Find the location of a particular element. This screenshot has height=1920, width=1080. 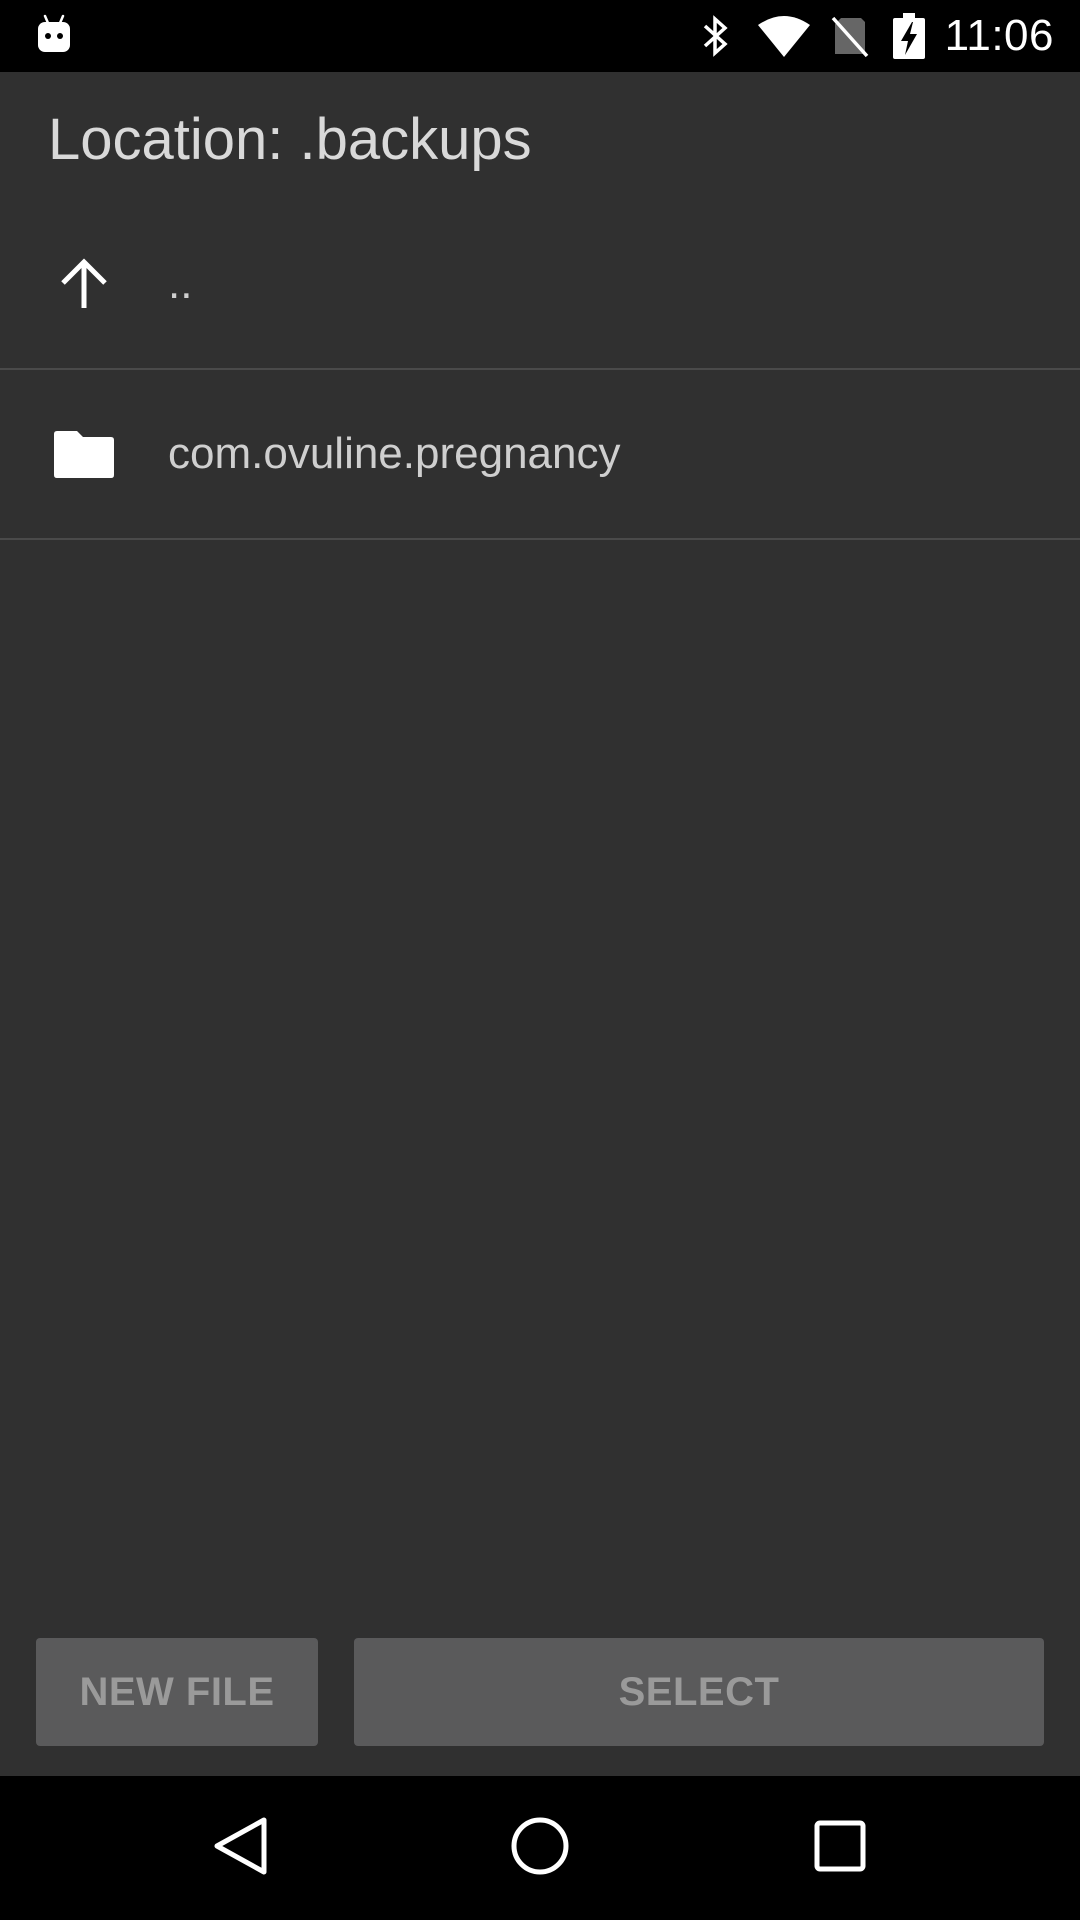

back-button is located at coordinates (240, 1848).